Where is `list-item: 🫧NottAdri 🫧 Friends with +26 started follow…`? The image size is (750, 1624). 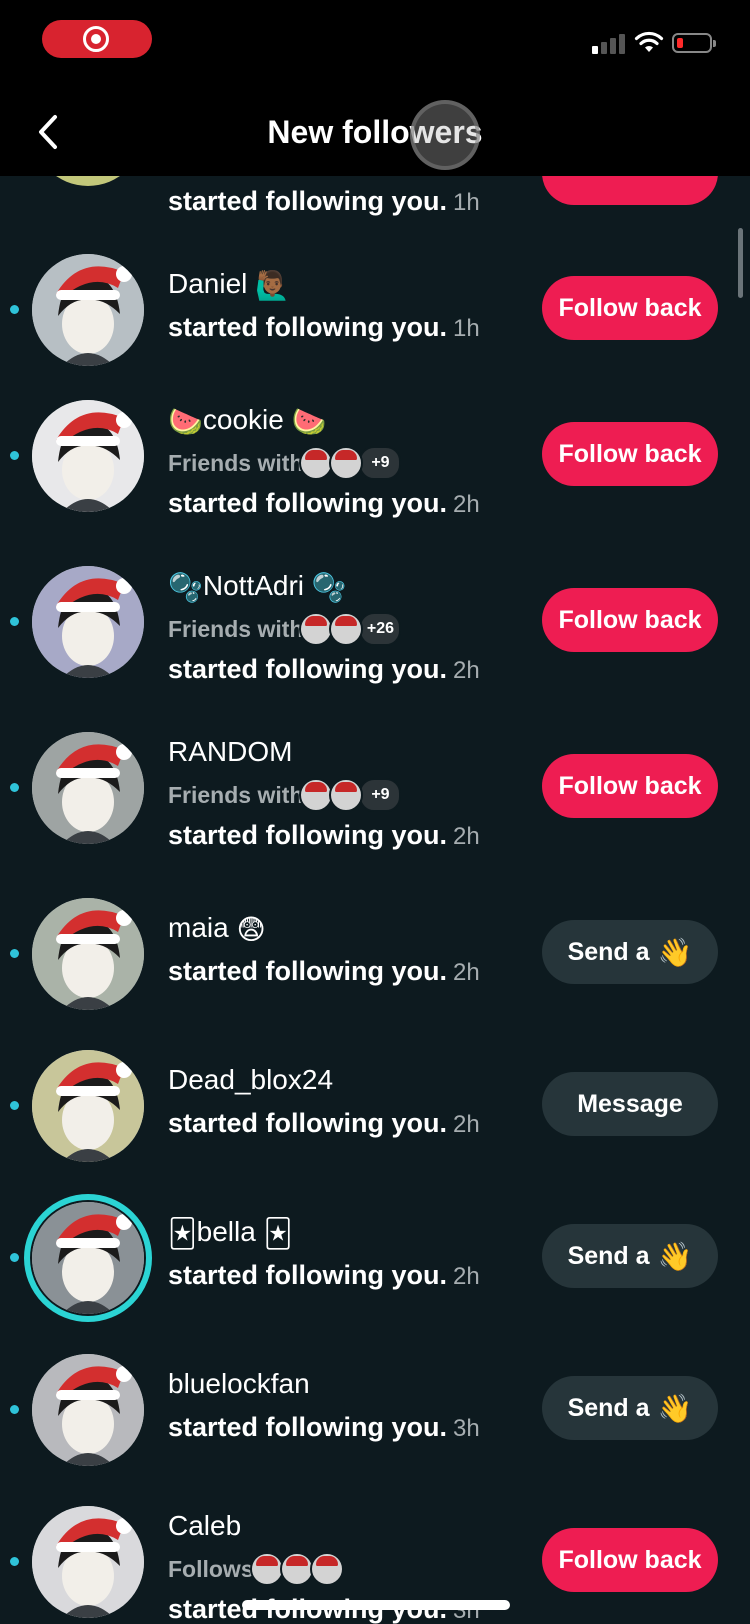
list-item: 🫧NottAdri 🫧 Friends with +26 started follow… is located at coordinates (375, 632).